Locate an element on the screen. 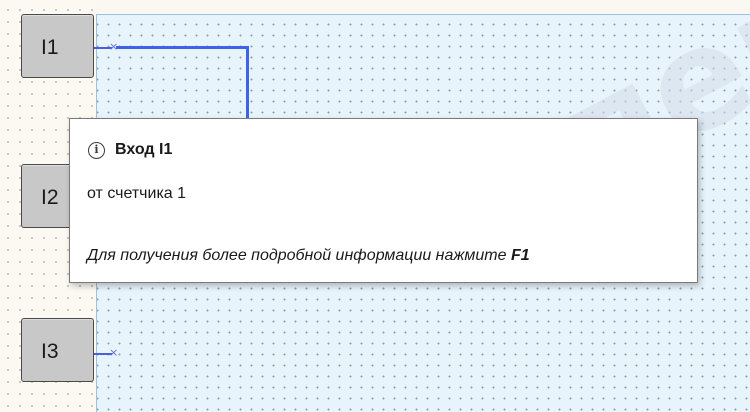  tooltip-description: от счетчика 1 is located at coordinates (137, 193).